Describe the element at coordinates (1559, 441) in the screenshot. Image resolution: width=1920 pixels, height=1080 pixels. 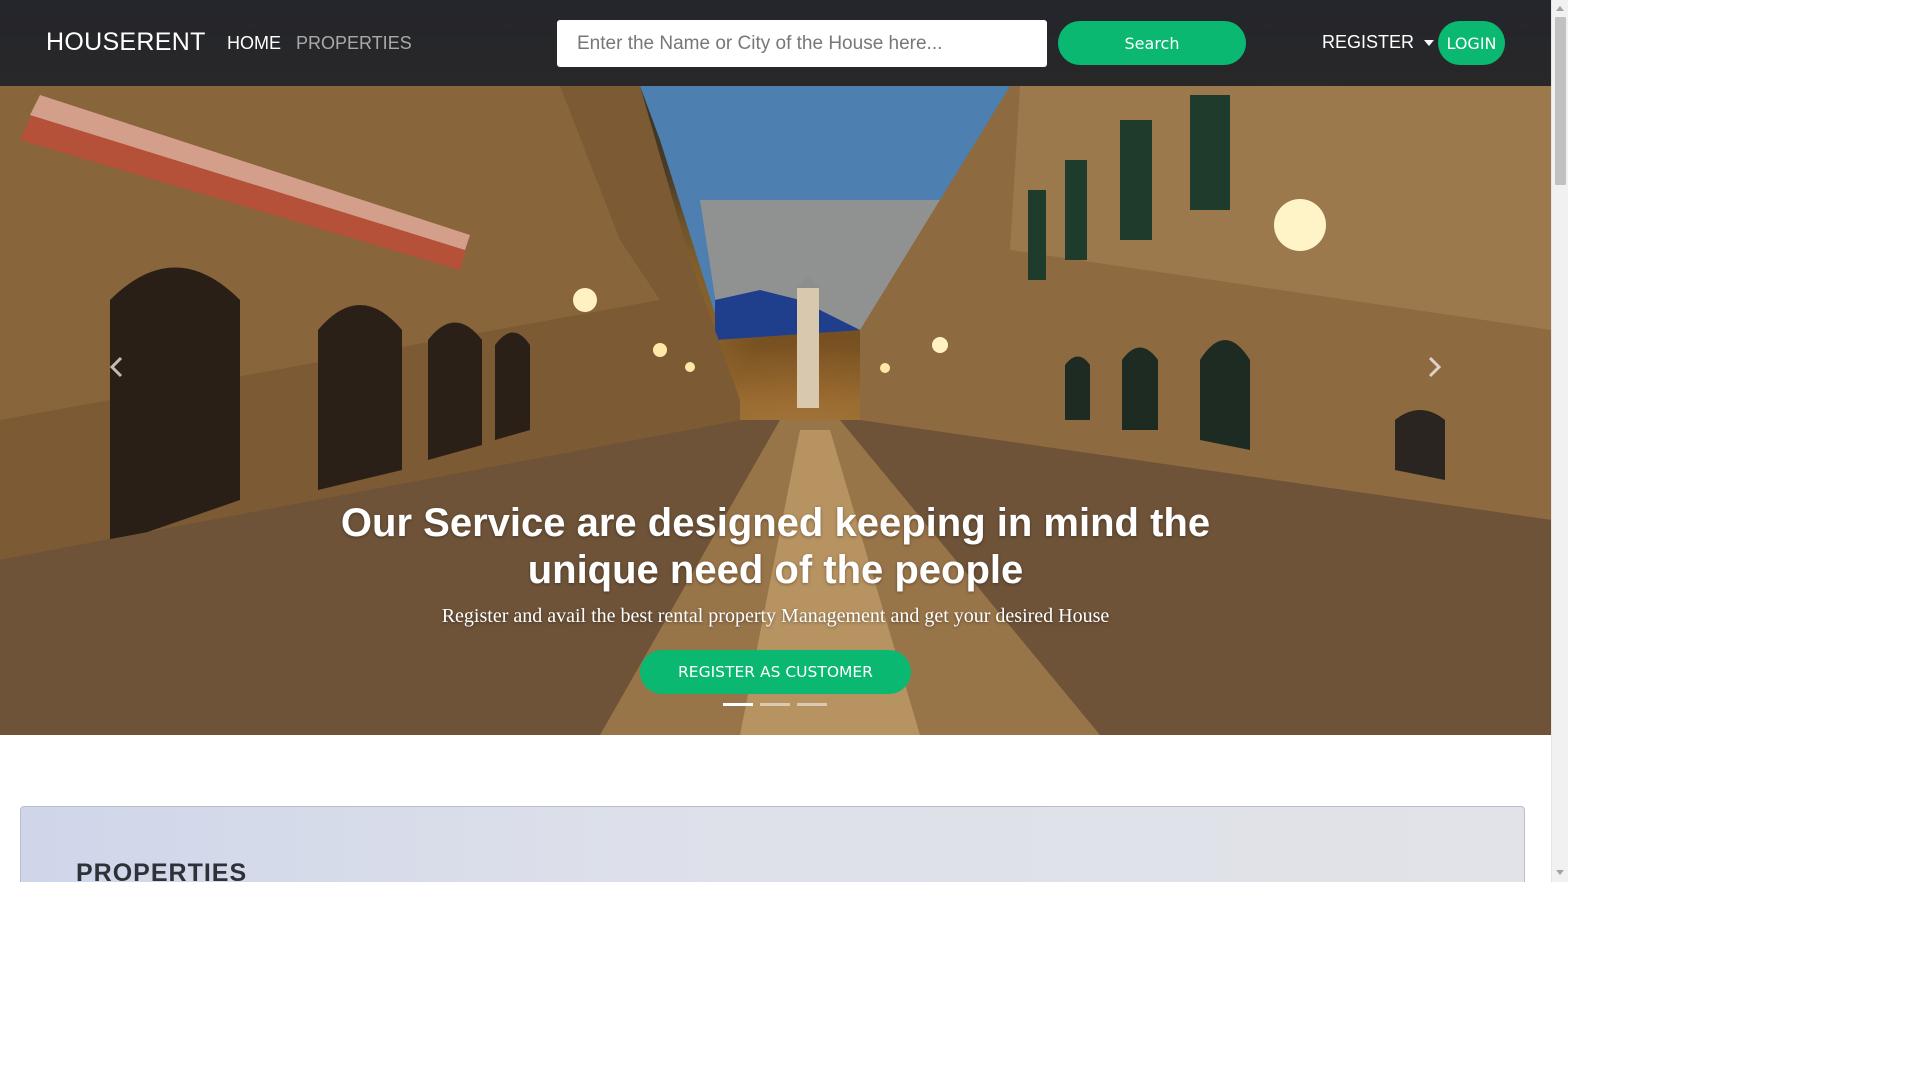
I see `page-scrollbar` at that location.